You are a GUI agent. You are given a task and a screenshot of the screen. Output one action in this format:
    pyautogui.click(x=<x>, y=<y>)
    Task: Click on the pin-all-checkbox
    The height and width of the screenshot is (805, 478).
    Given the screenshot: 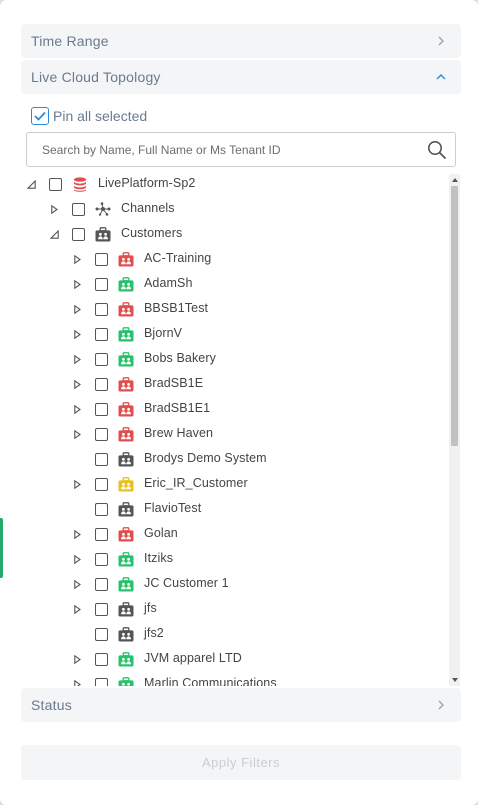 What is the action you would take?
    pyautogui.click(x=40, y=116)
    